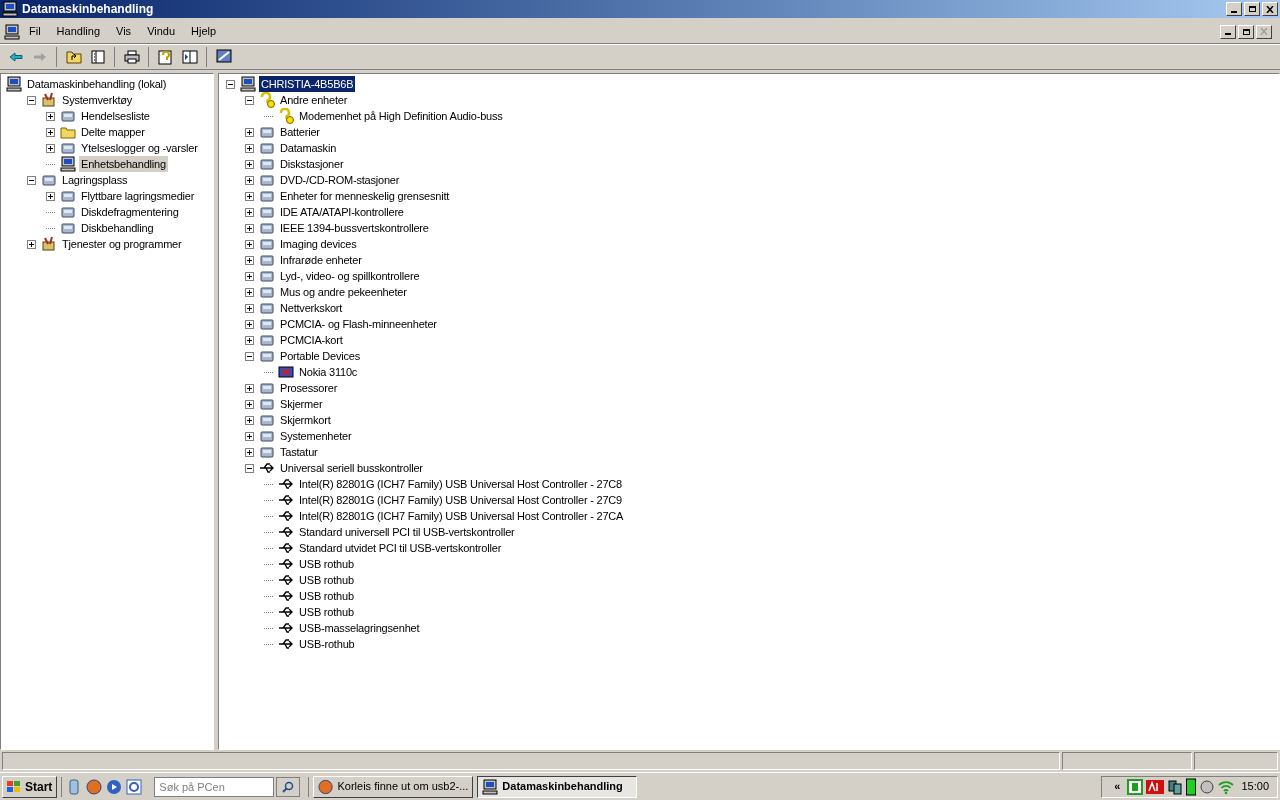 The width and height of the screenshot is (1280, 800). What do you see at coordinates (328, 372) in the screenshot?
I see `tree-item: Nokia 3110c` at bounding box center [328, 372].